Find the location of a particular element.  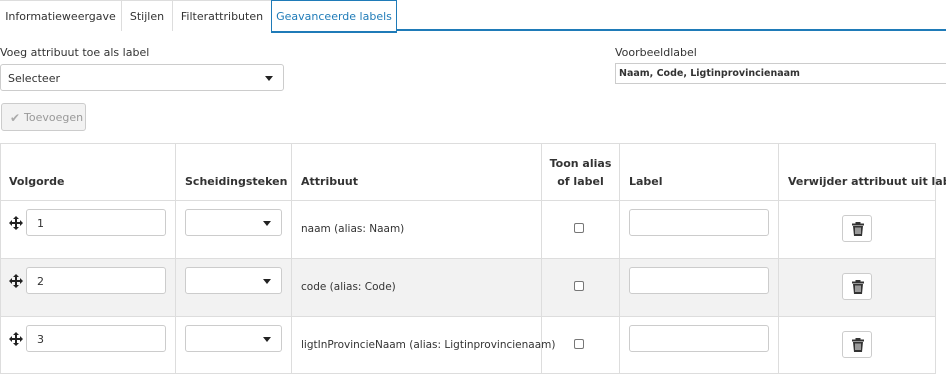

preview-field: Naam, Code, Ligtinprovincienaam is located at coordinates (780, 73).